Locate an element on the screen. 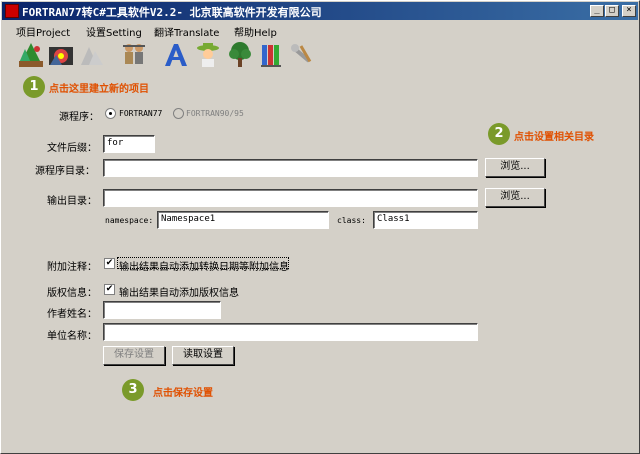 This screenshot has height=454, width=640. source-program-label: 源程序： is located at coordinates (79, 117).